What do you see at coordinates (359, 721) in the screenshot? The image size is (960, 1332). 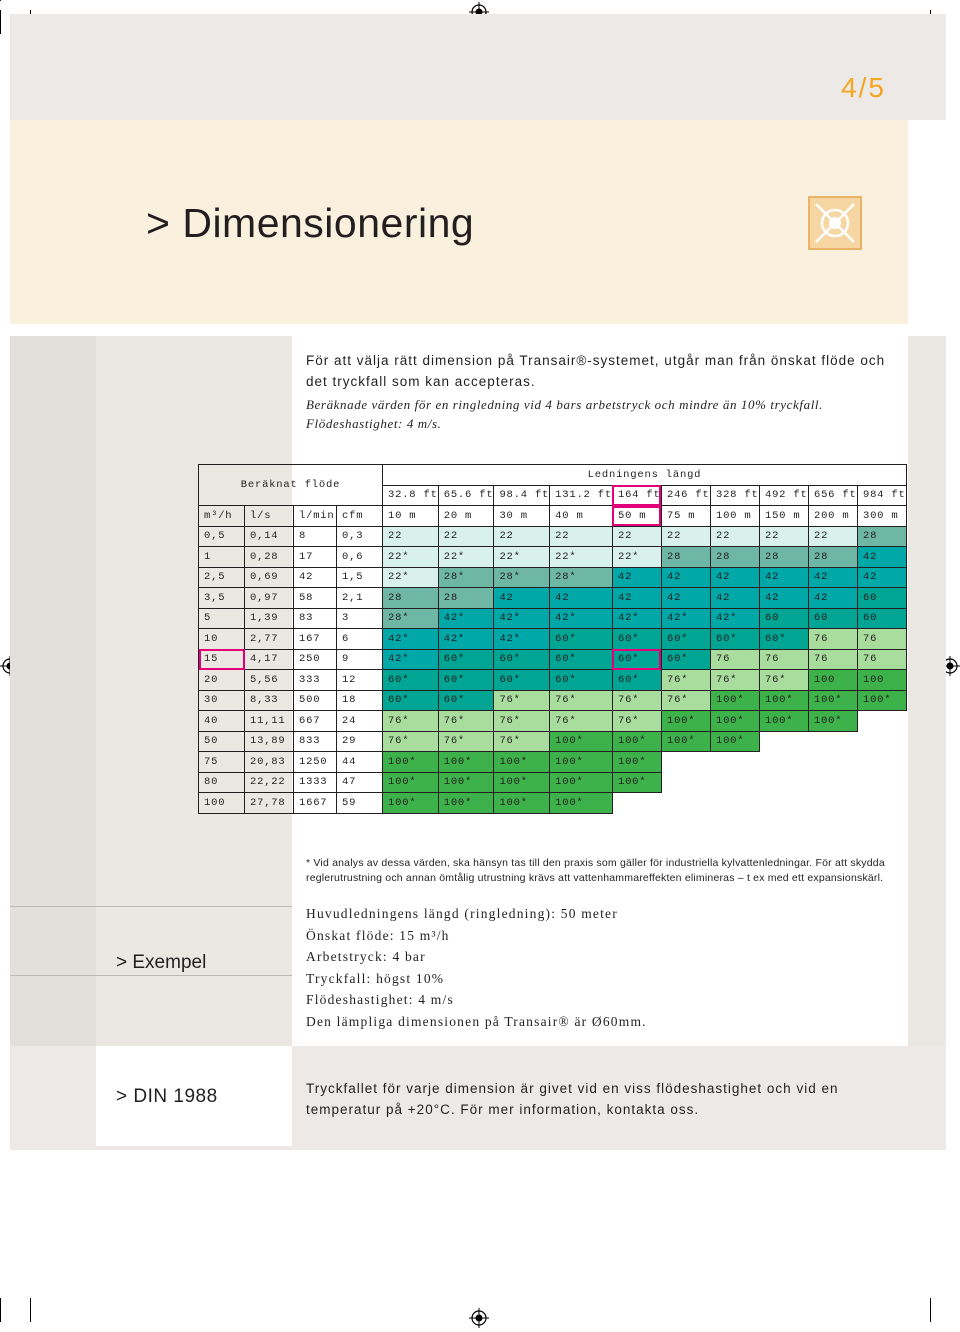 I see `flow-cell: 24` at bounding box center [359, 721].